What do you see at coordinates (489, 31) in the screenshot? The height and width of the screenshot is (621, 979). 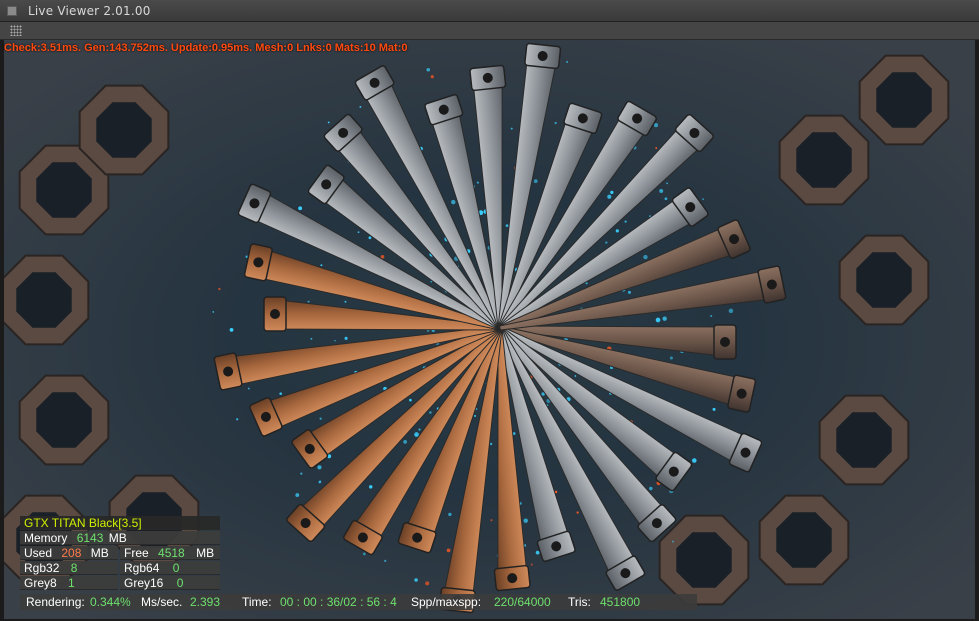 I see `toolbar` at bounding box center [489, 31].